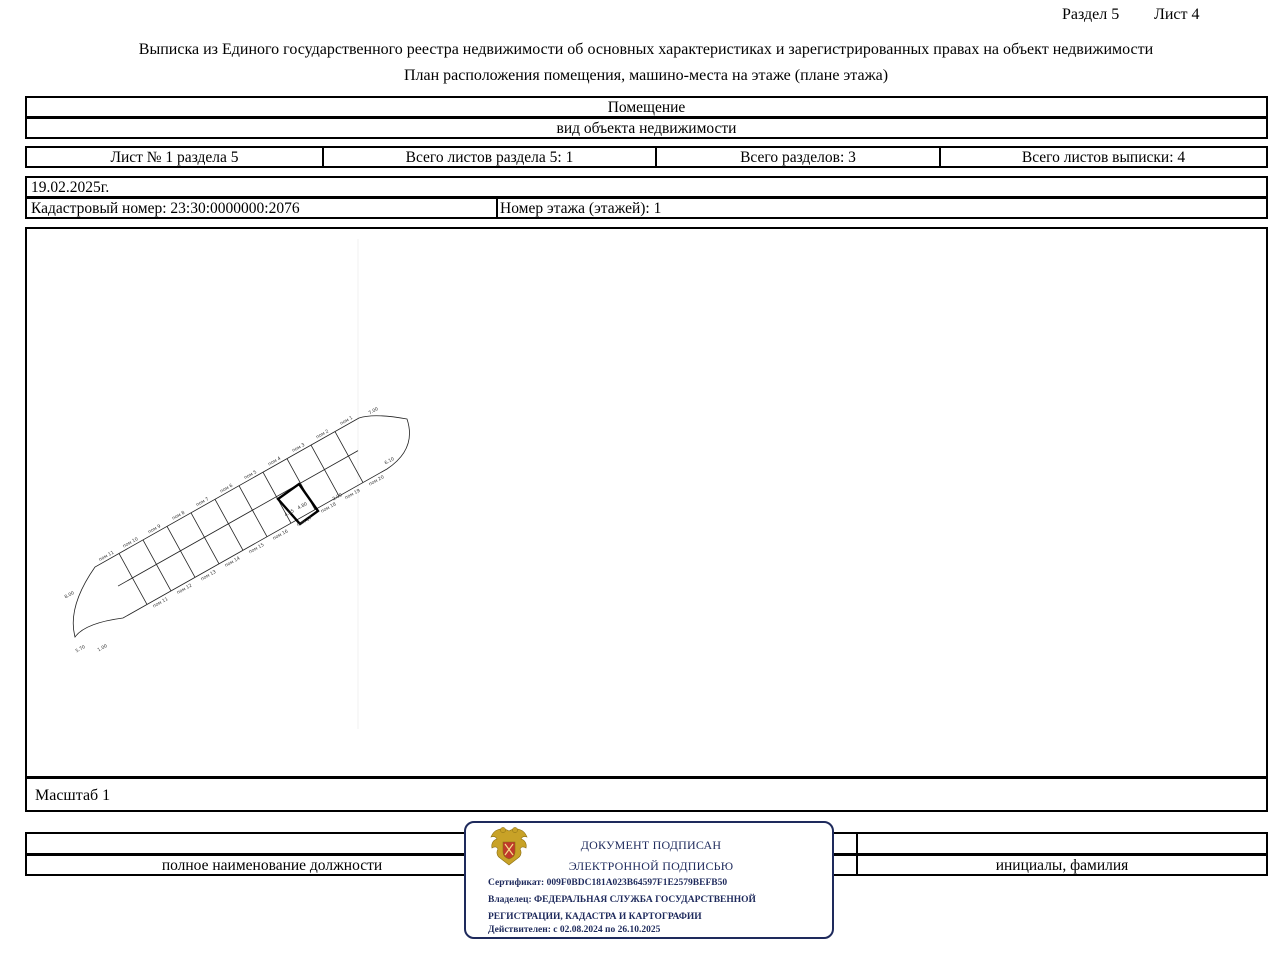 The width and height of the screenshot is (1280, 960). I want to click on cadastral-number: Кадастровый номер: 23:30:0000000:2076, so click(165, 208).